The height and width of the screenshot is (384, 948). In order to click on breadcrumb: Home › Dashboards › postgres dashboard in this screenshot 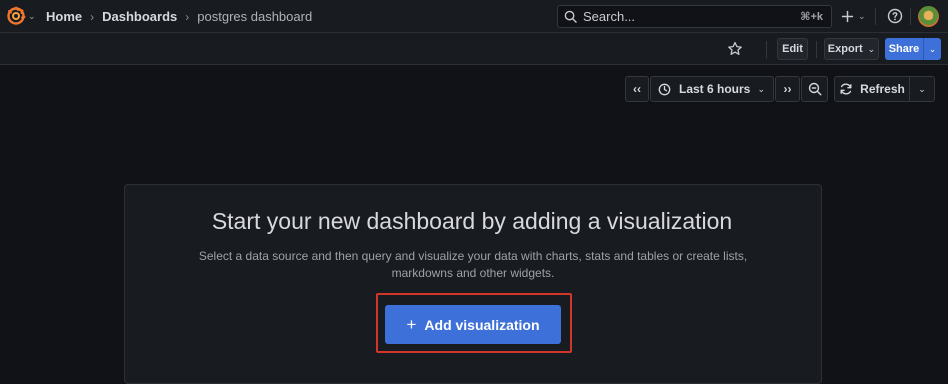, I will do `click(179, 16)`.